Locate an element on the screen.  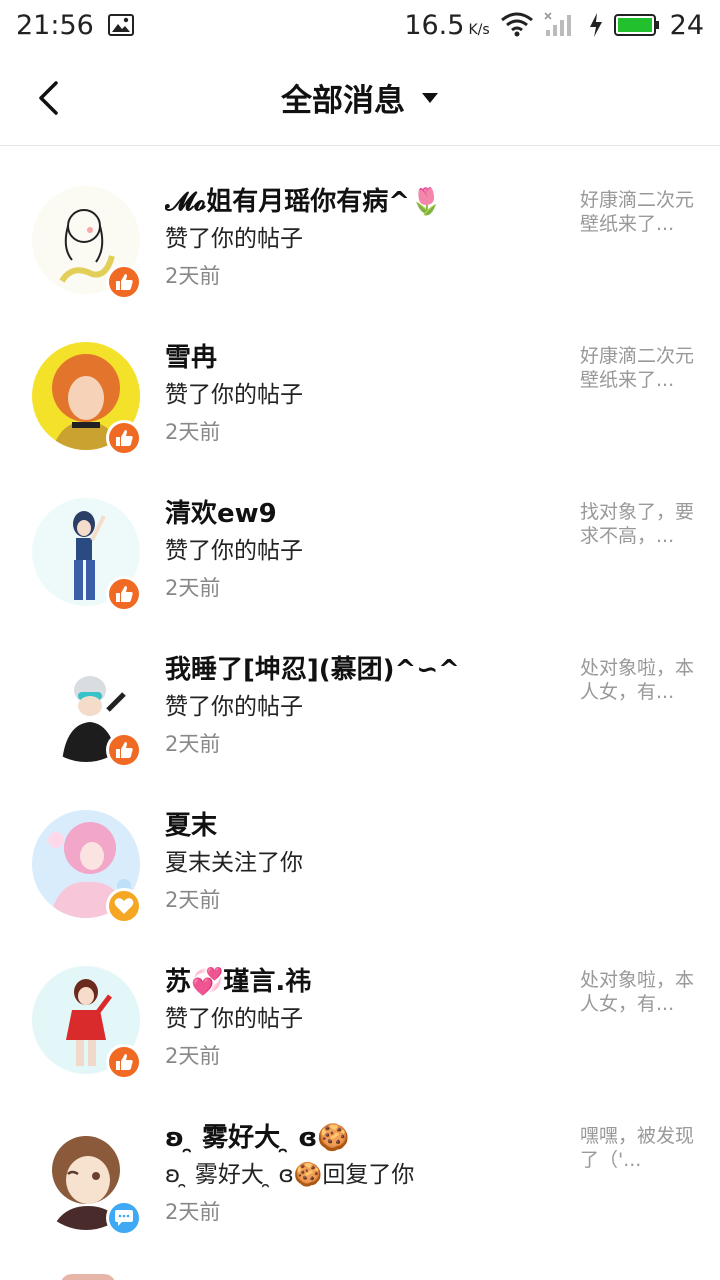
action-text: ʚ ̯ 雾好大 ̯ ɞ🍪回复了你 is located at coordinates (290, 1175).